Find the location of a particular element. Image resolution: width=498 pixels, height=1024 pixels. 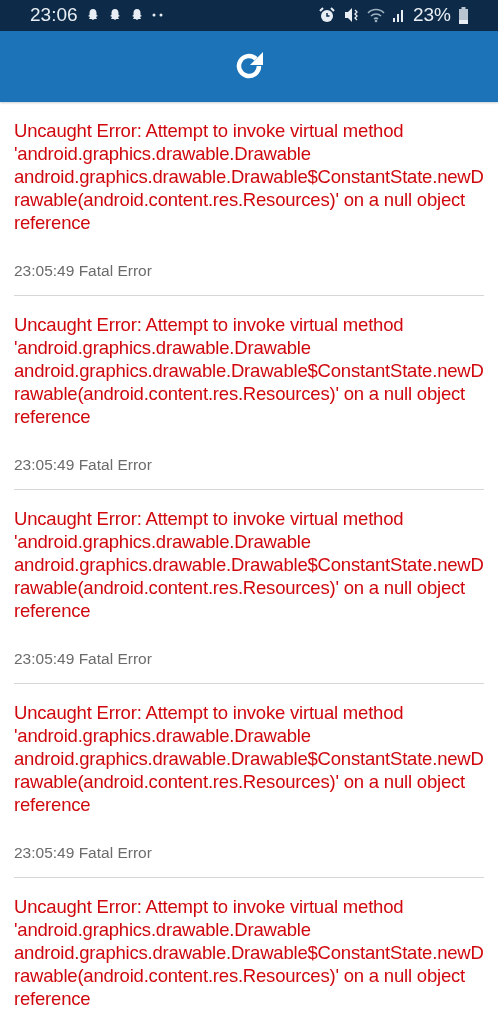

alarm-icon is located at coordinates (326, 15).